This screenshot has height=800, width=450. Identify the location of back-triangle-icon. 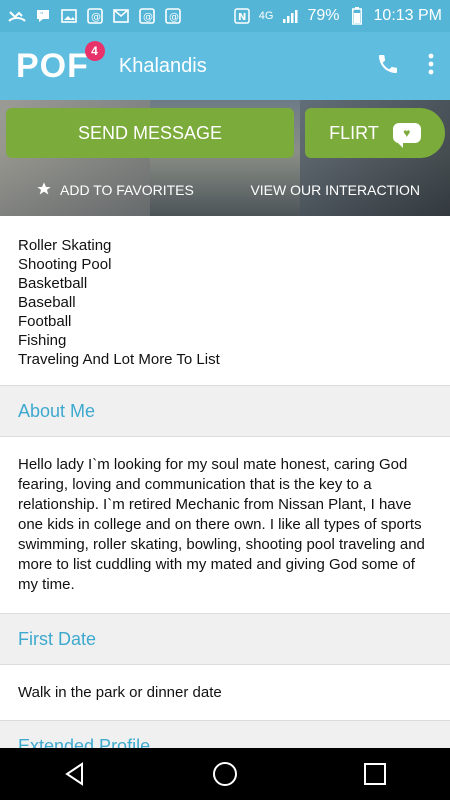
(74, 774).